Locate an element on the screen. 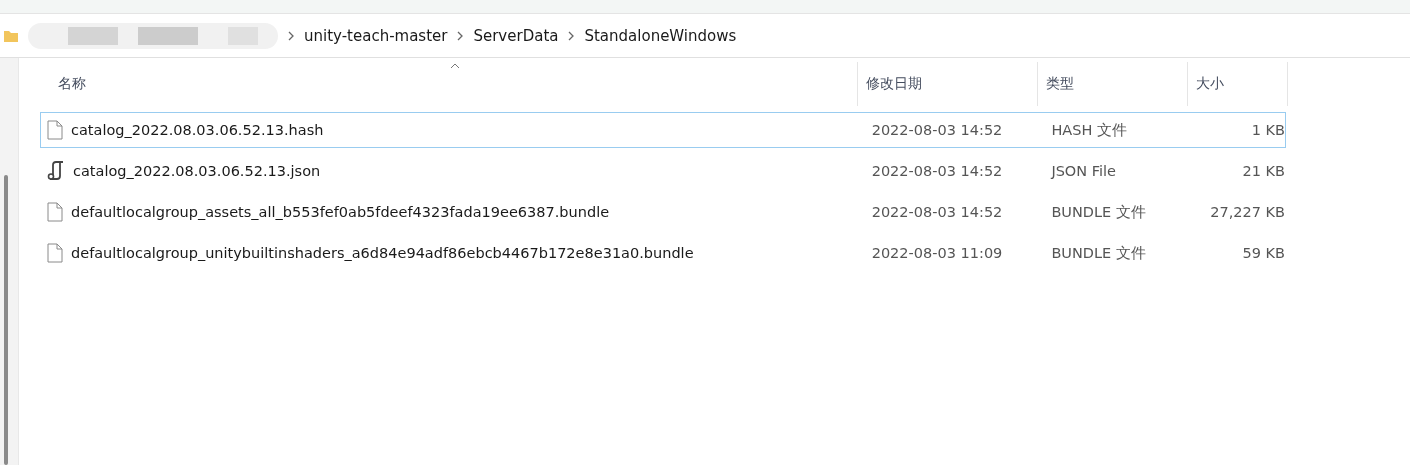 This screenshot has height=465, width=1410. file-row: catalog_2022.08.03.06.52.13.json 2022-08-03 14:52 JSON File 21 KB is located at coordinates (663, 171).